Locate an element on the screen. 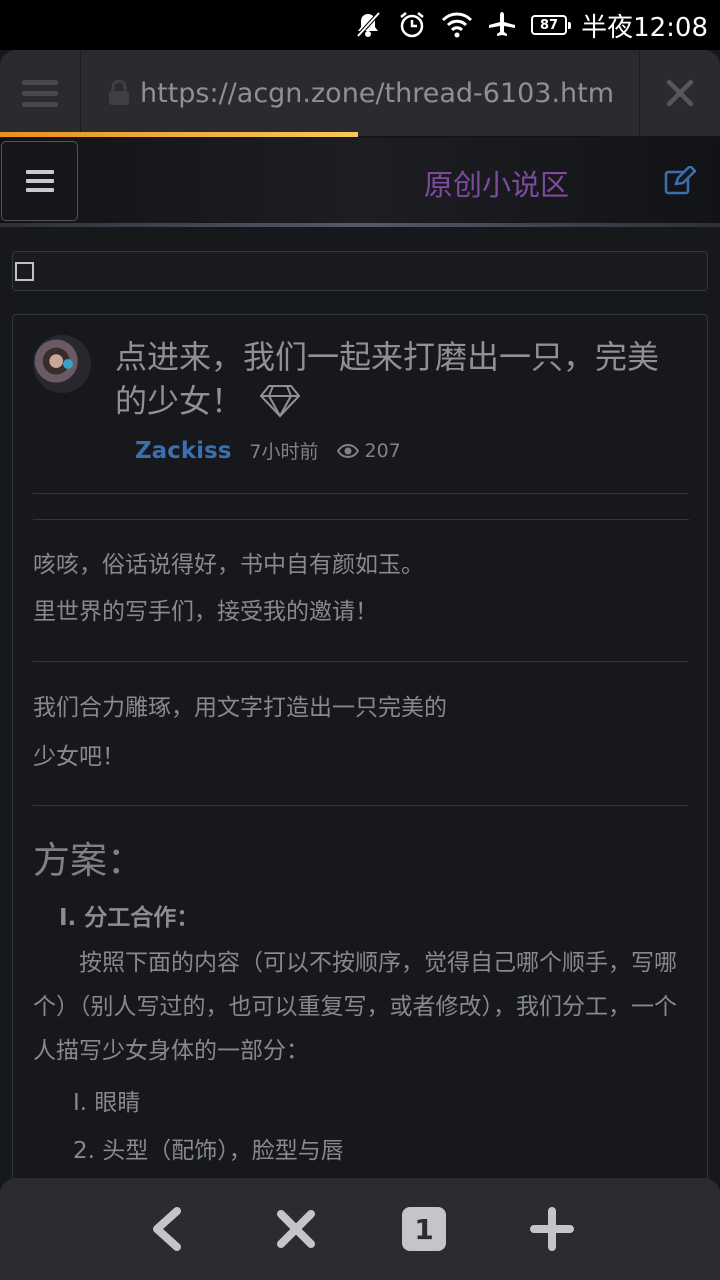 The image size is (720, 1280). checkbox is located at coordinates (24, 271).